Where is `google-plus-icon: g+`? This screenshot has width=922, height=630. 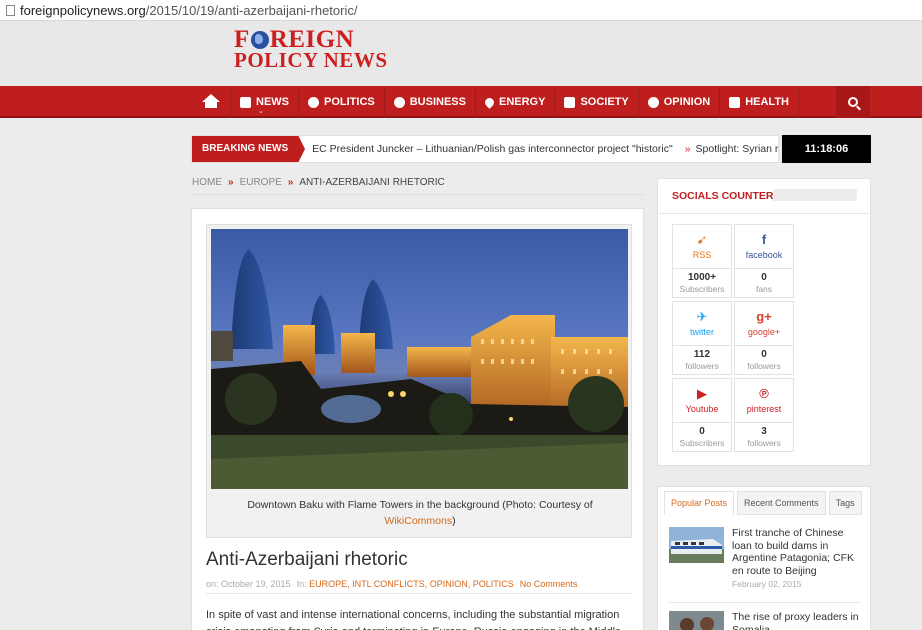 google-plus-icon: g+ is located at coordinates (764, 316).